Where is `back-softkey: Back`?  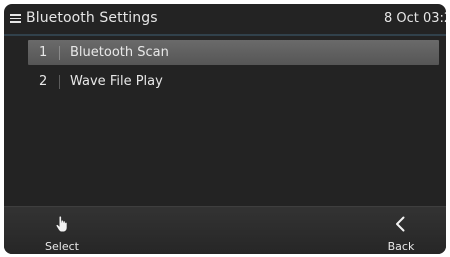 back-softkey: Back is located at coordinates (401, 230).